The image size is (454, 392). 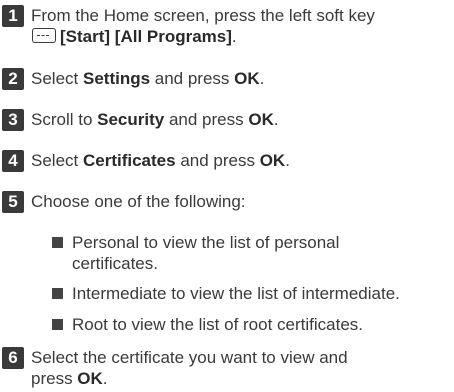 I want to click on menu-item-name: Certificates, so click(x=129, y=160).